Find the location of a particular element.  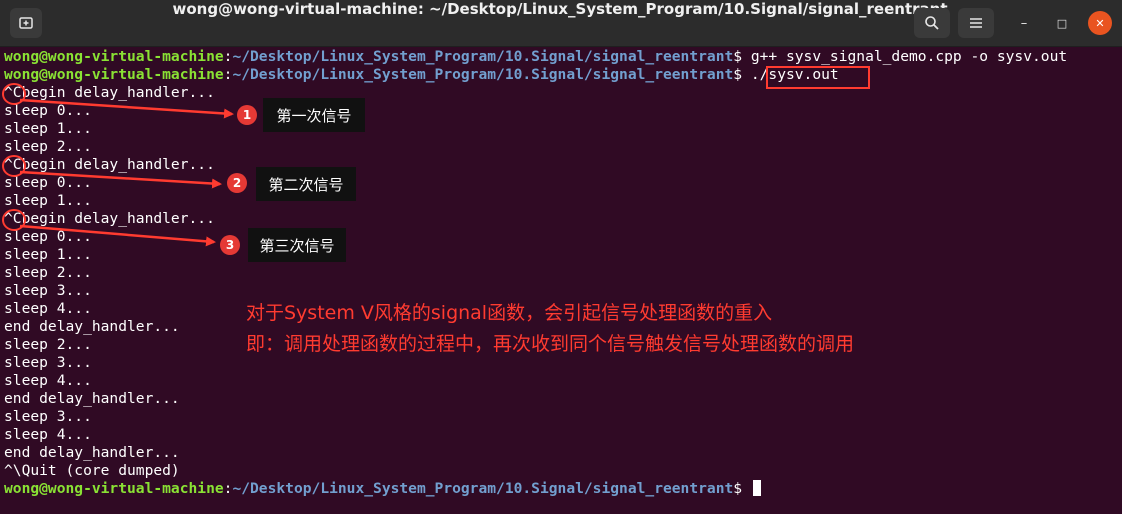

annotation-label-3: 第三次信号 is located at coordinates (297, 245).